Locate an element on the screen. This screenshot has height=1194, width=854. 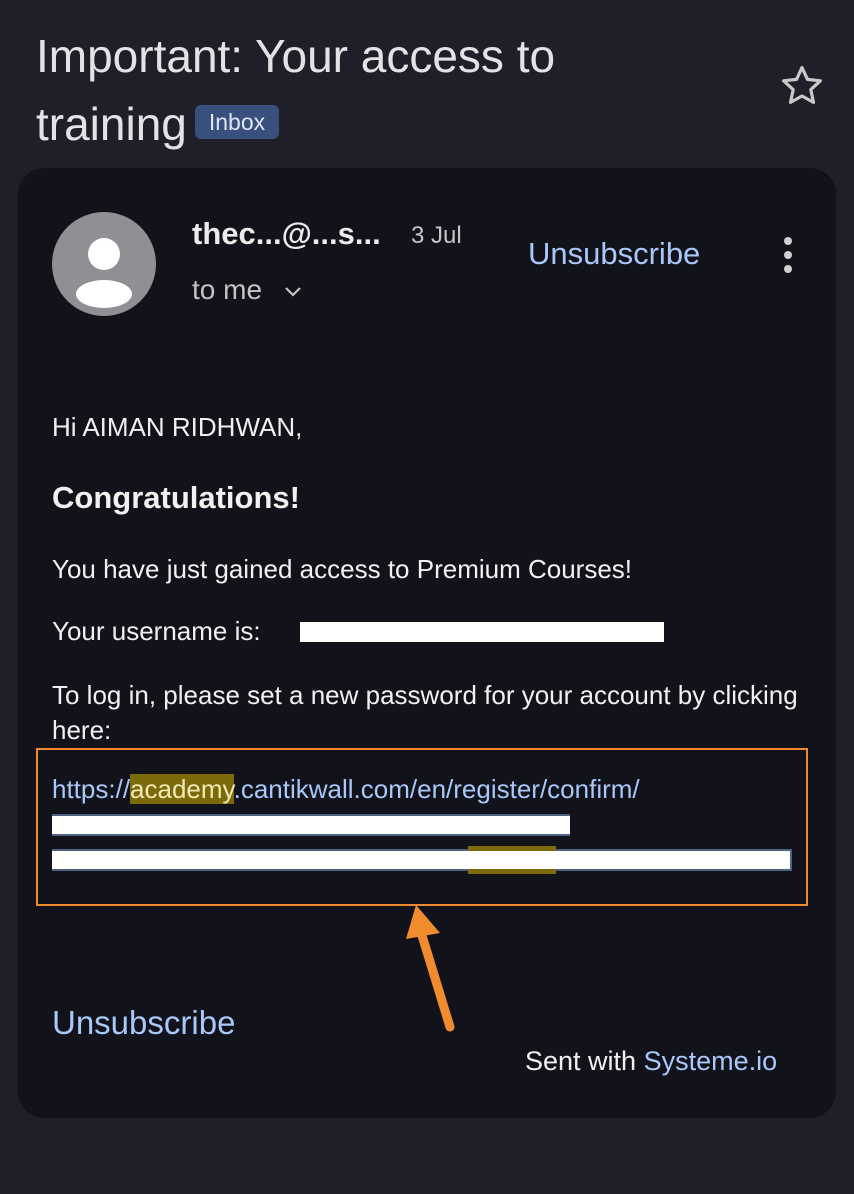
unsubscribe-button: Unsubscribe is located at coordinates (614, 254).